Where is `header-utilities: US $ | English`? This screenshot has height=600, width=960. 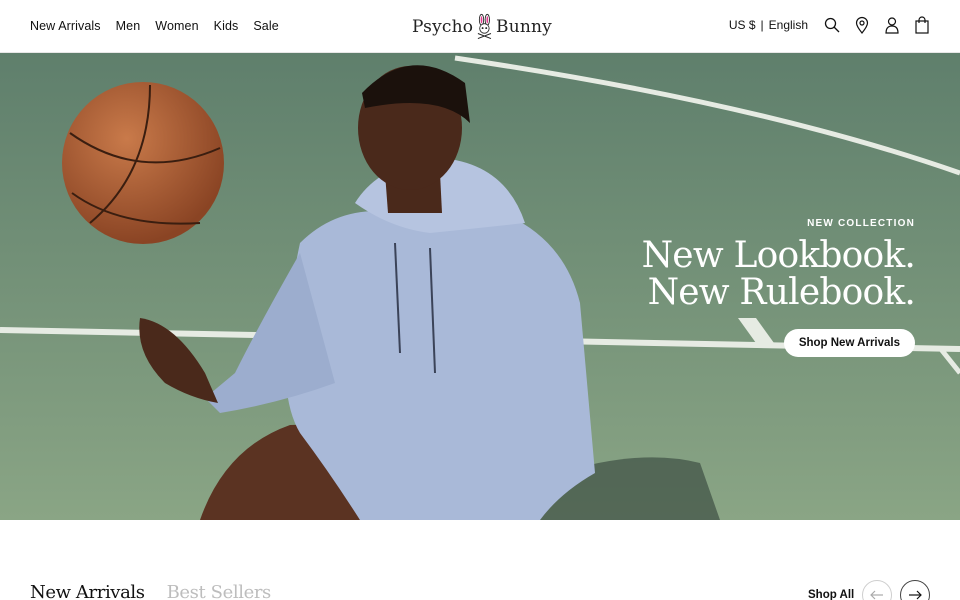 header-utilities: US $ | English is located at coordinates (829, 25).